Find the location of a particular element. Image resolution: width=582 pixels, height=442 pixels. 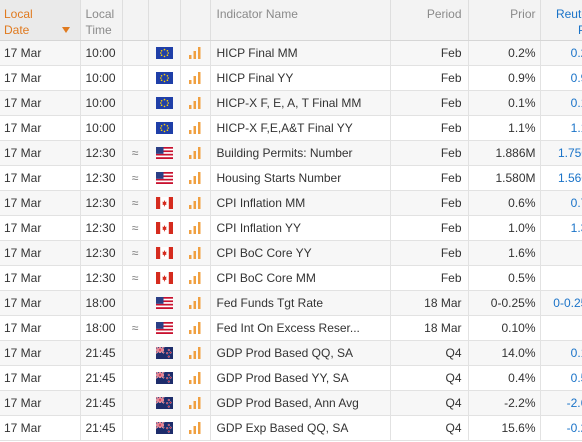

row-indicator-name: CPI Inflation YY is located at coordinates (300, 228).